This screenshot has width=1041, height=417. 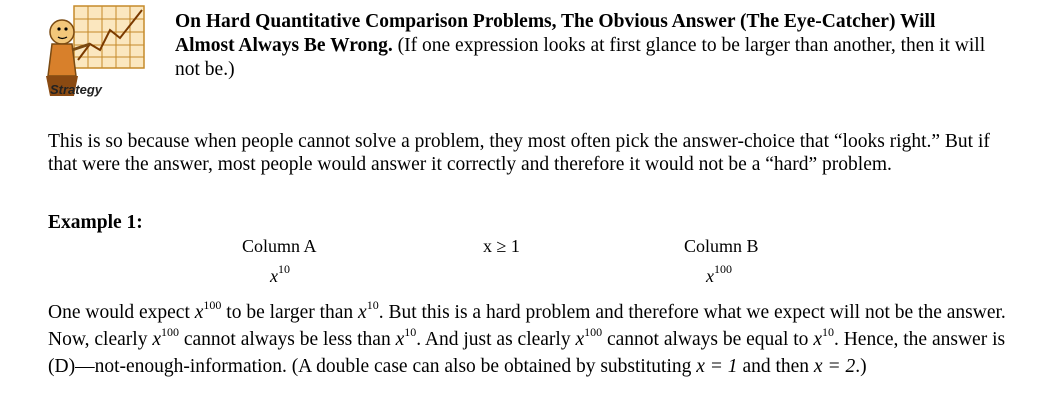 I want to click on column-a-label: Column A, so click(x=279, y=246).